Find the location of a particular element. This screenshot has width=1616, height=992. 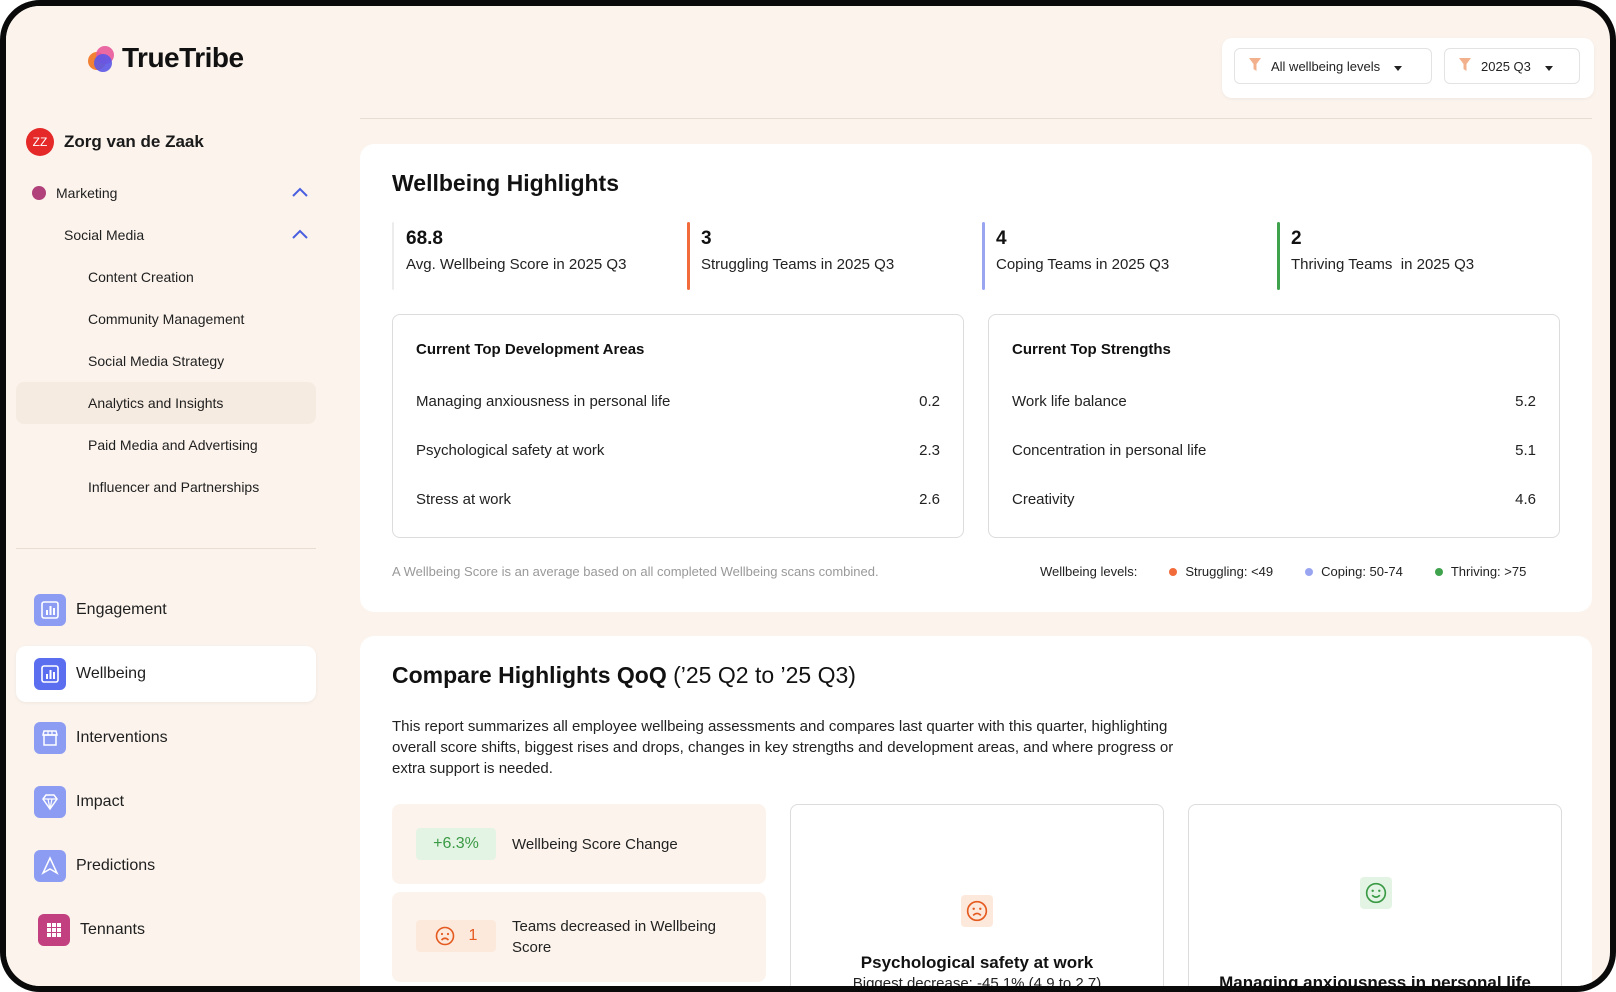

logo-icon is located at coordinates (101, 58).